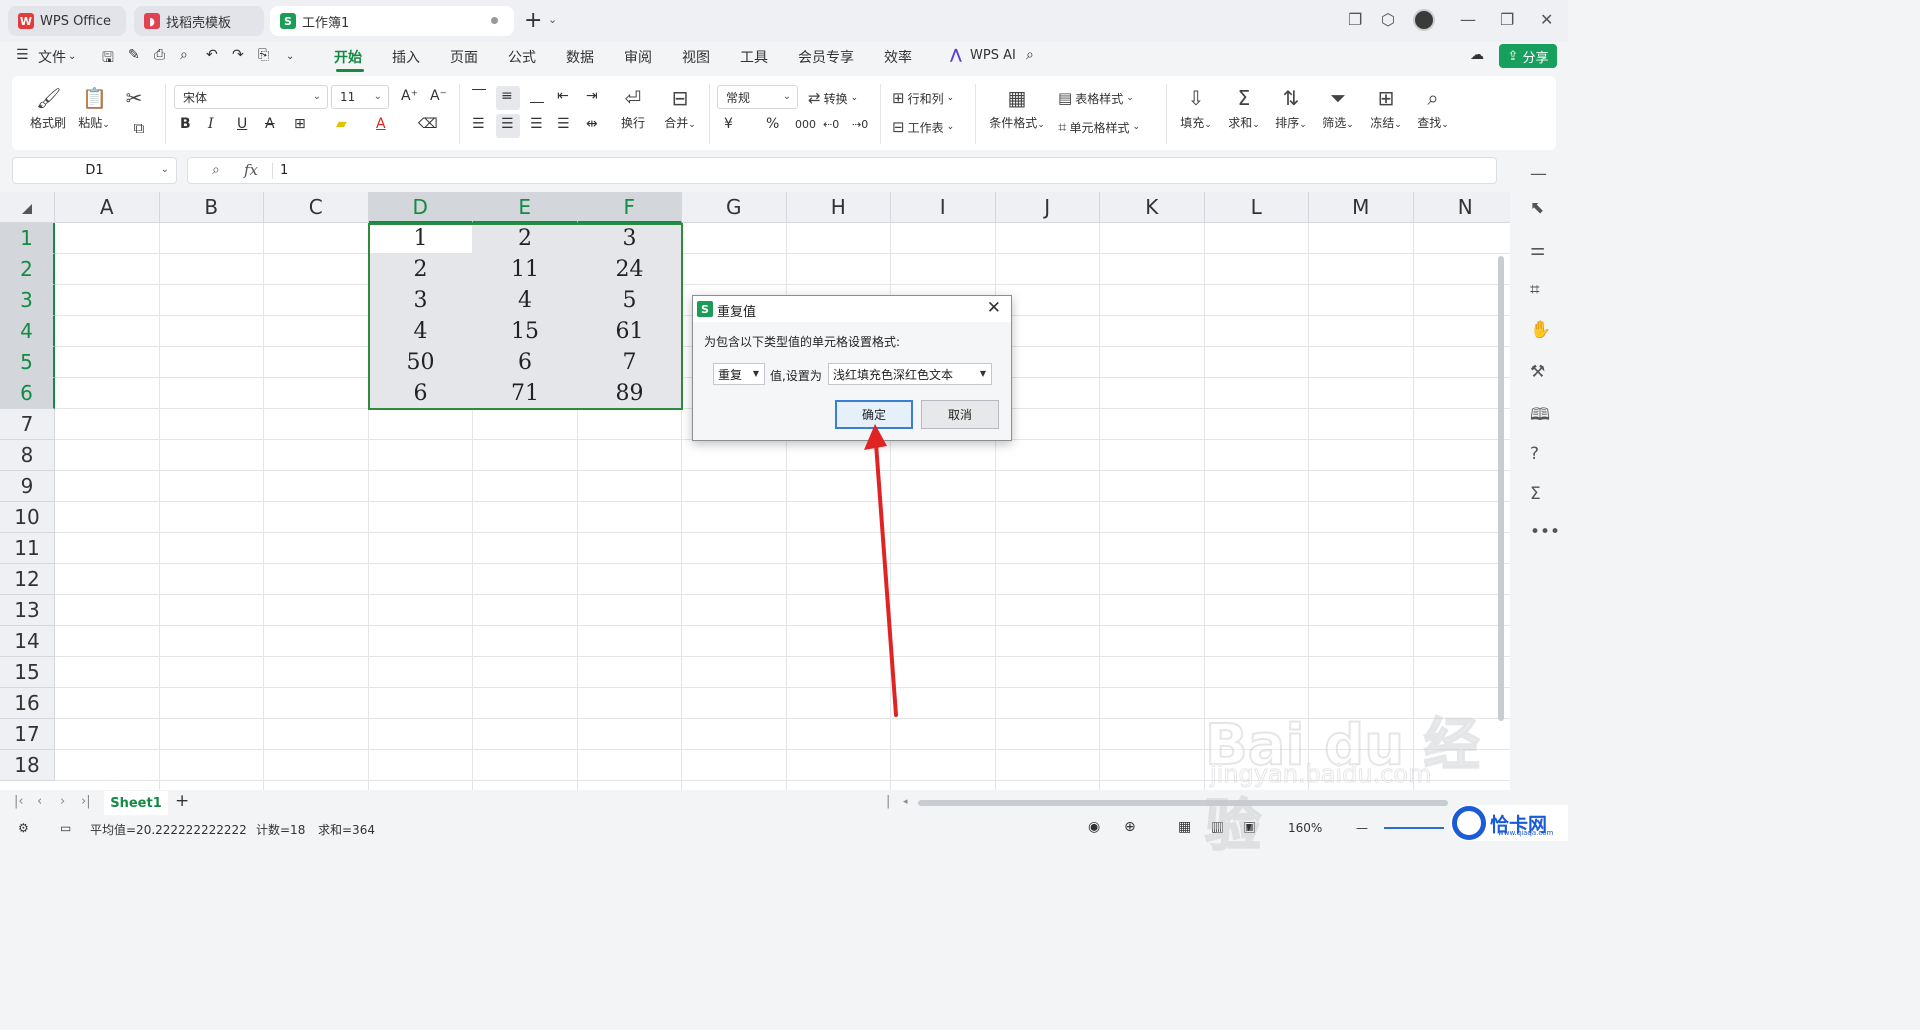  What do you see at coordinates (62, 801) in the screenshot?
I see `next-sheet-icon: ›` at bounding box center [62, 801].